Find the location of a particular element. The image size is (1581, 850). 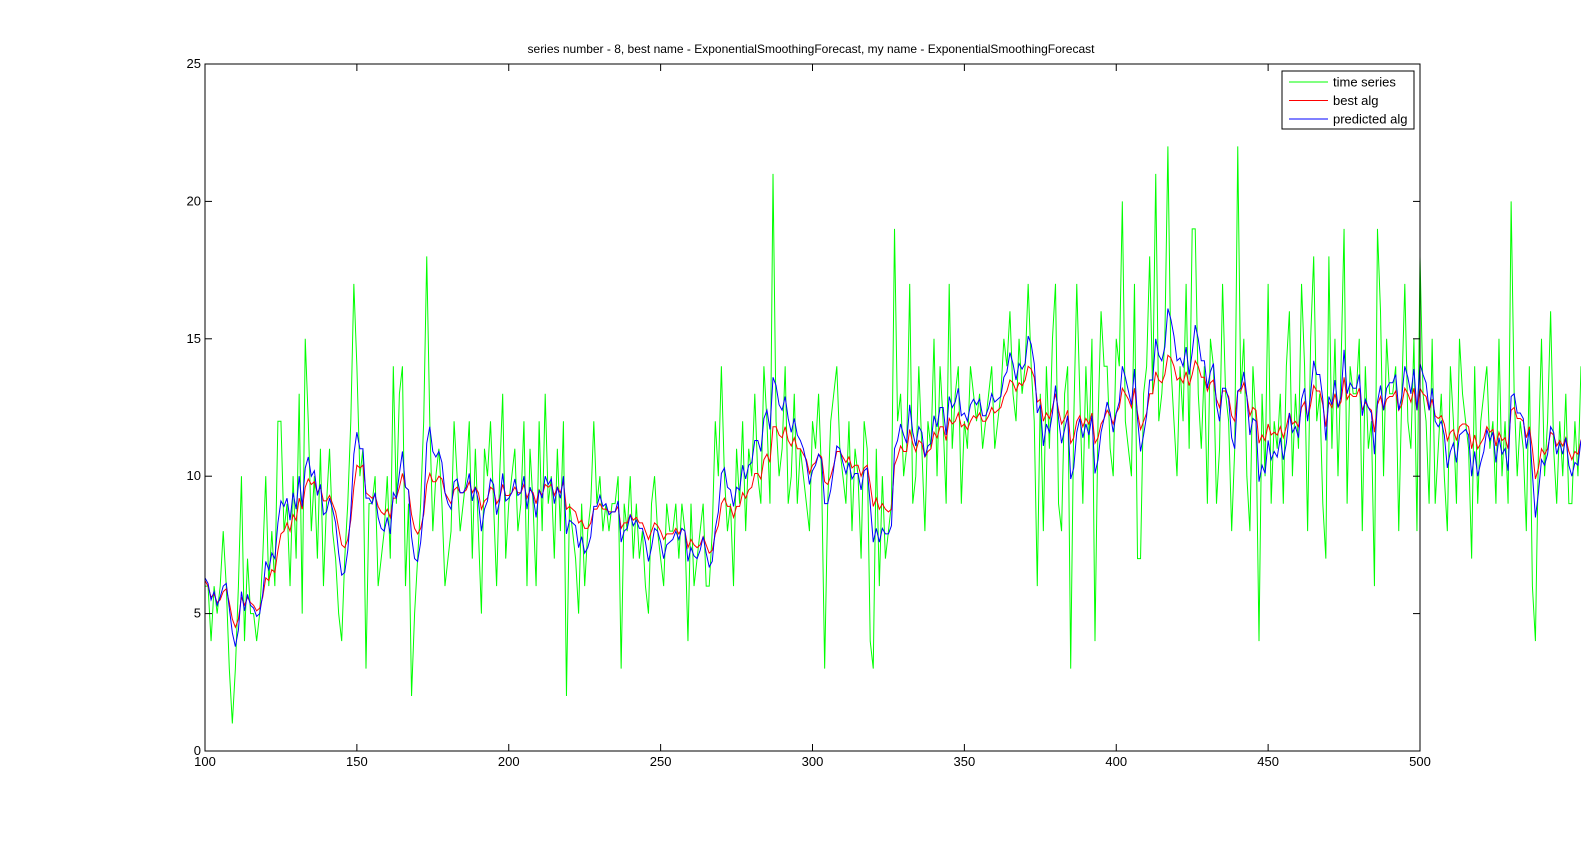

x-tick-label: 200 is located at coordinates (509, 761).